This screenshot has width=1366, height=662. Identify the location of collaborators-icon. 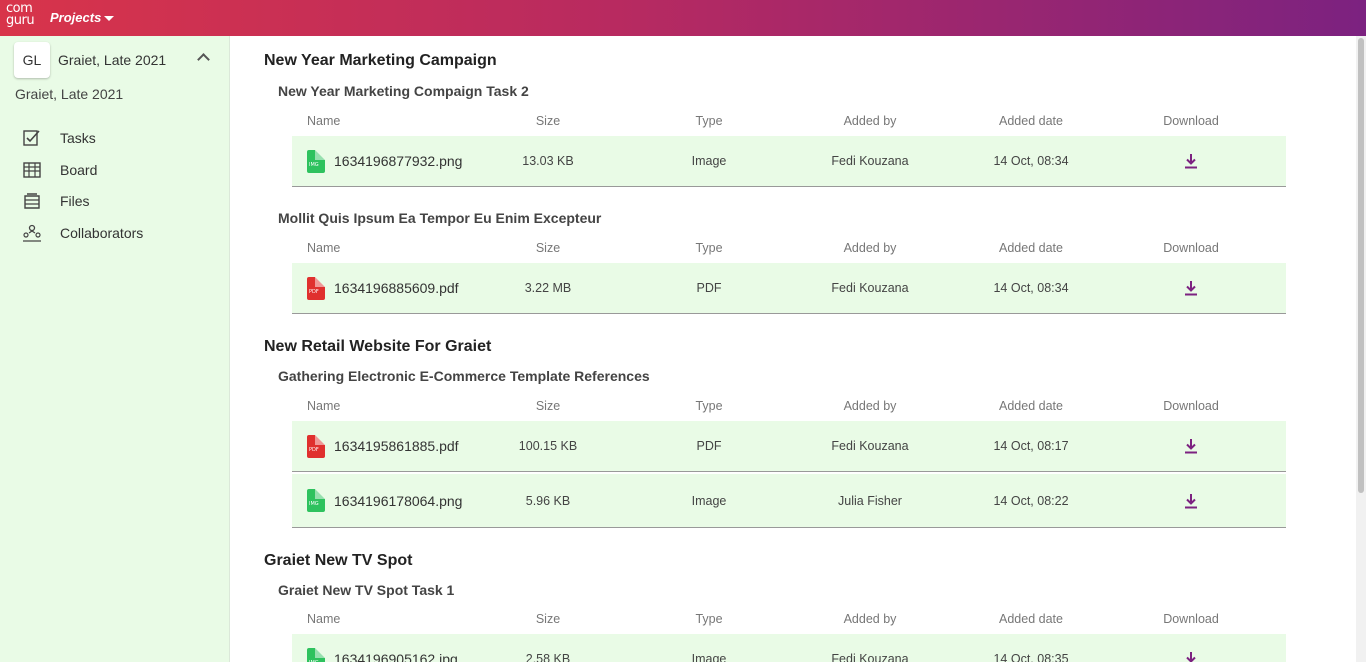
(32, 233).